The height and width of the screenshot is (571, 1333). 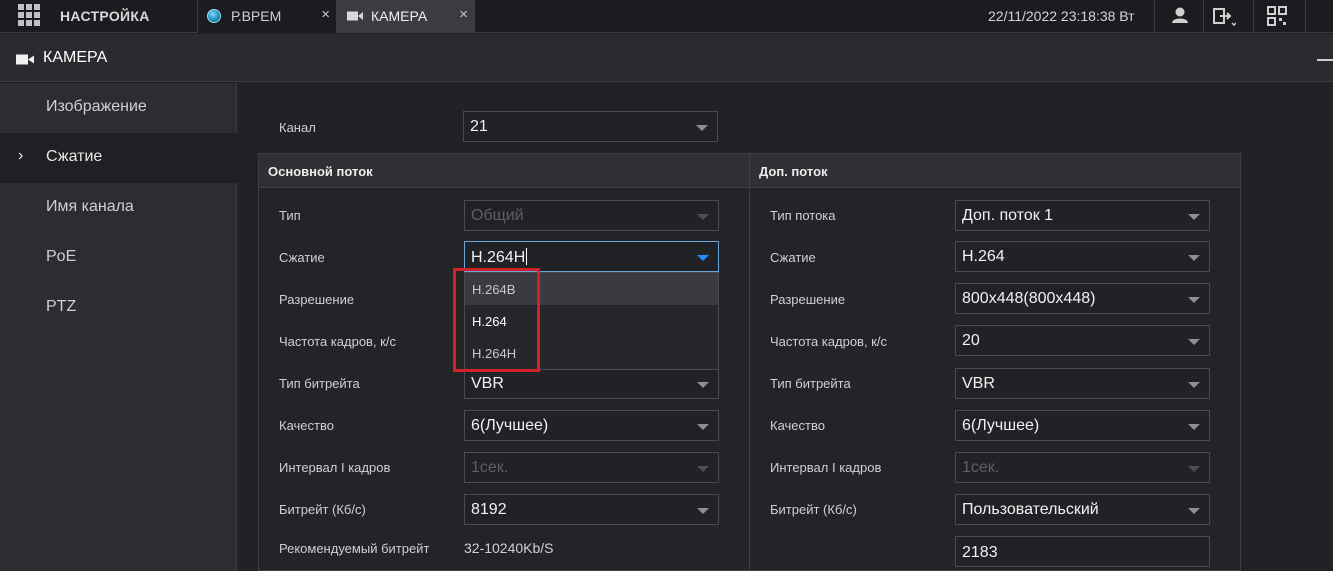 I want to click on main-bitrate-value: 8192, so click(x=489, y=509).